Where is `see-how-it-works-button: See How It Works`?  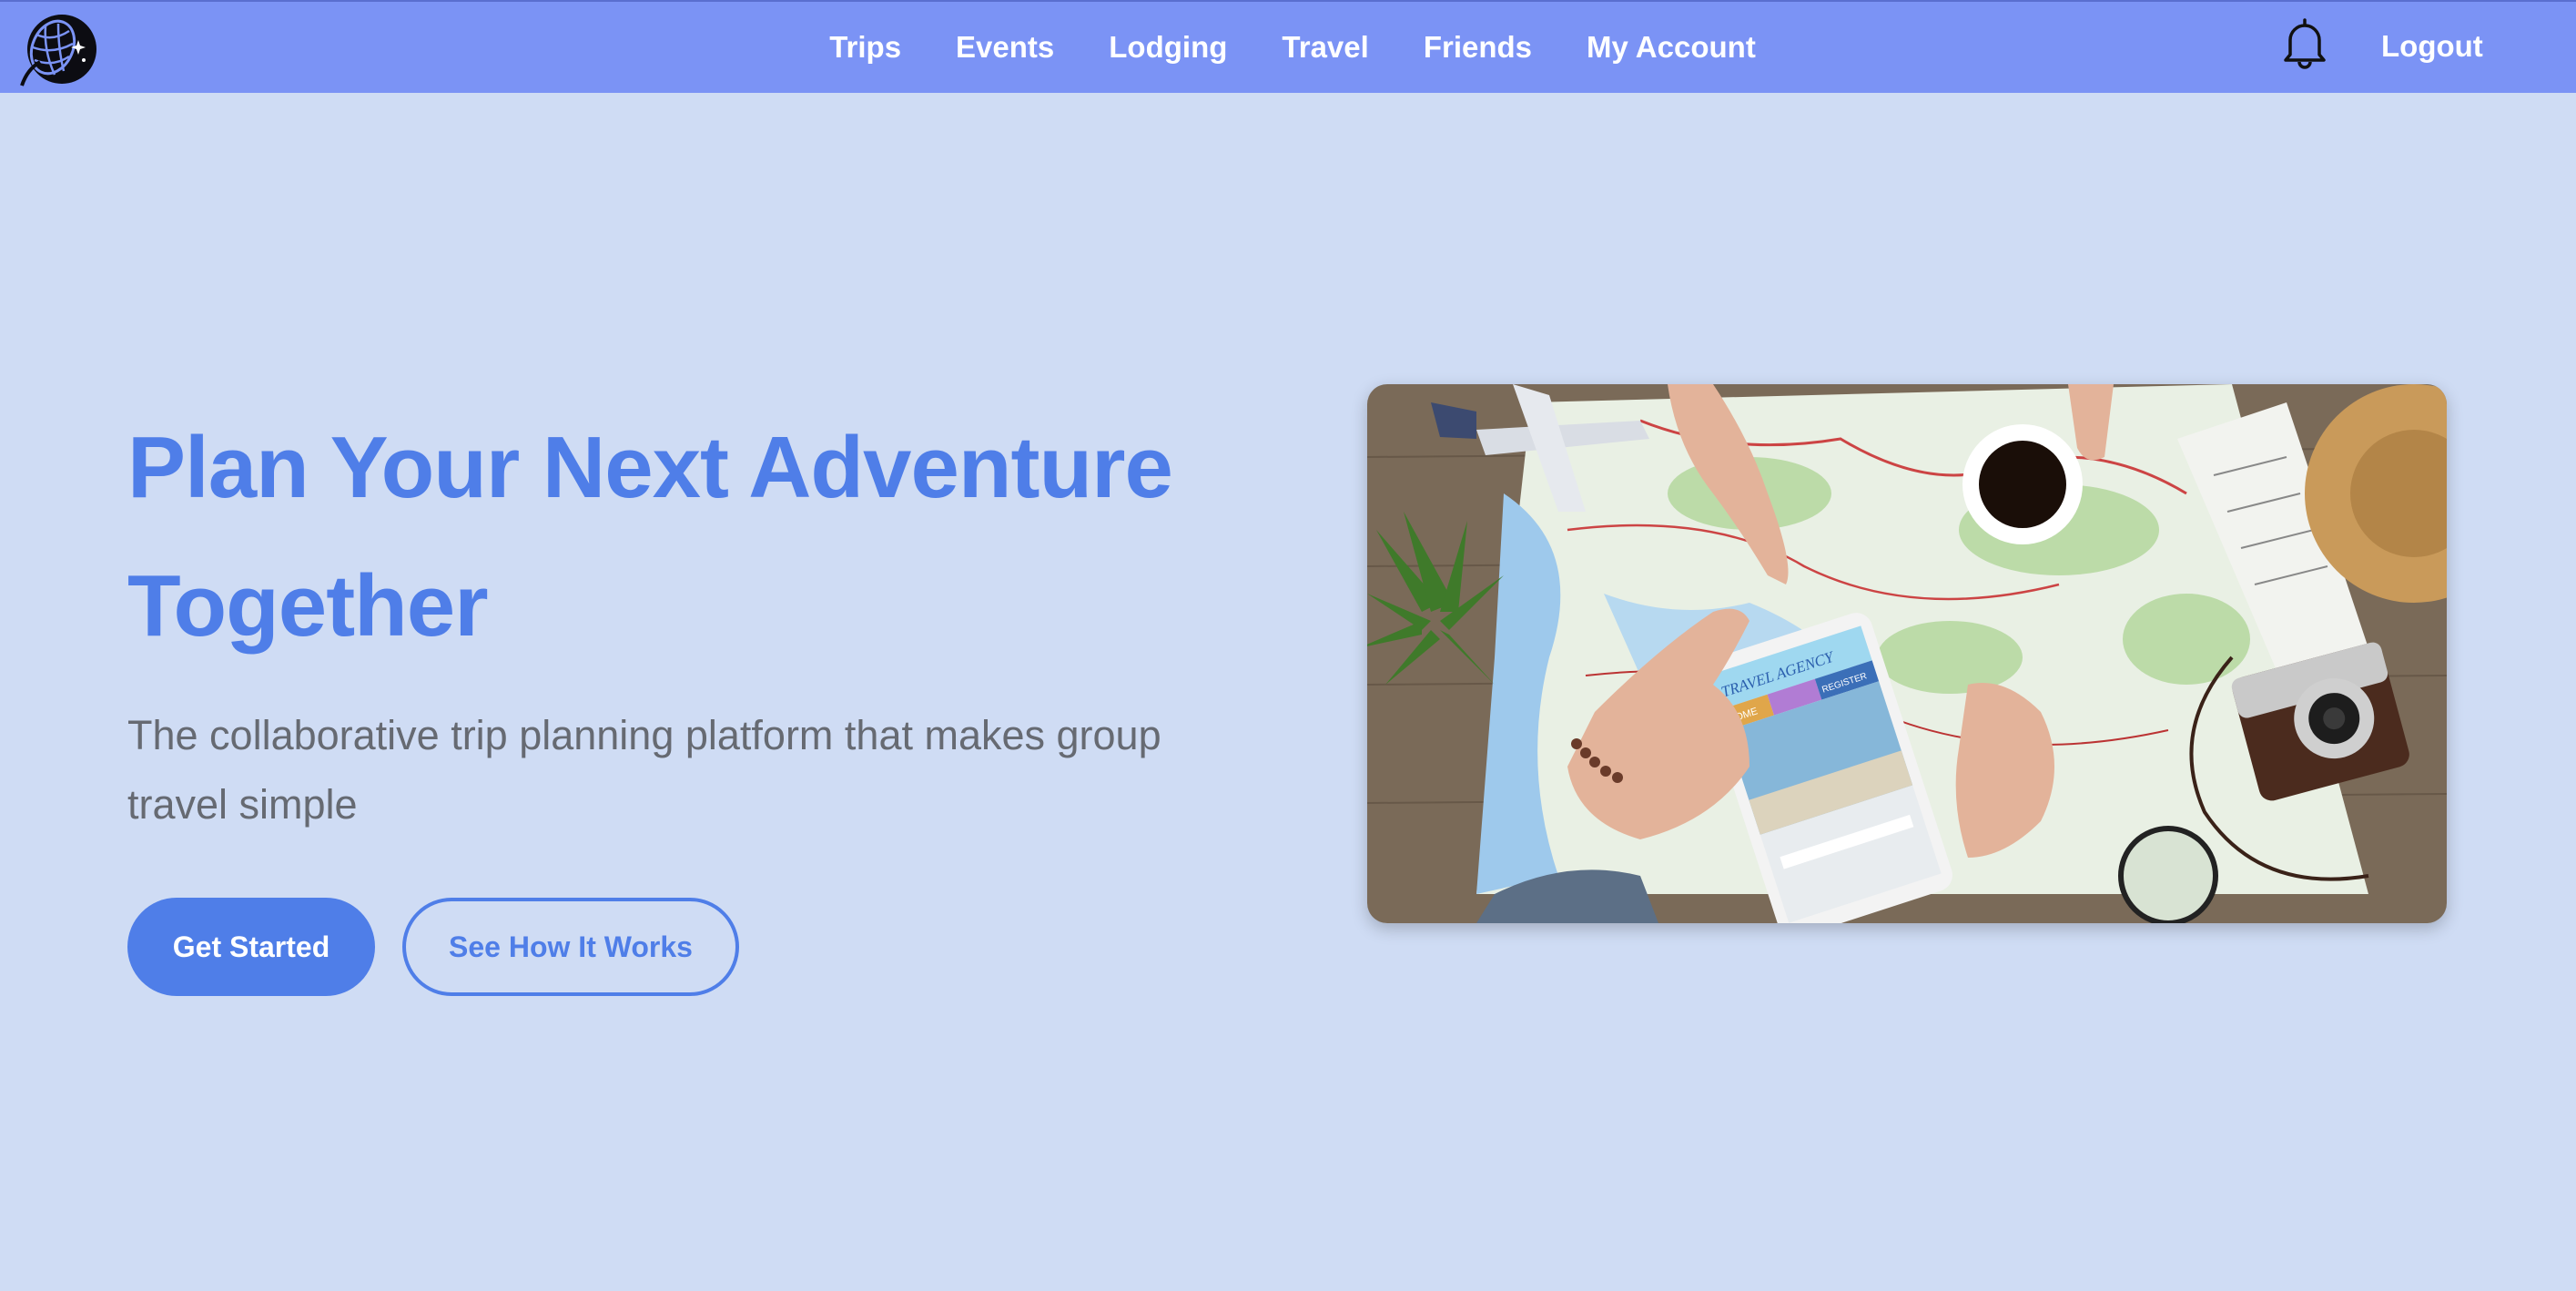 see-how-it-works-button: See How It Works is located at coordinates (570, 947).